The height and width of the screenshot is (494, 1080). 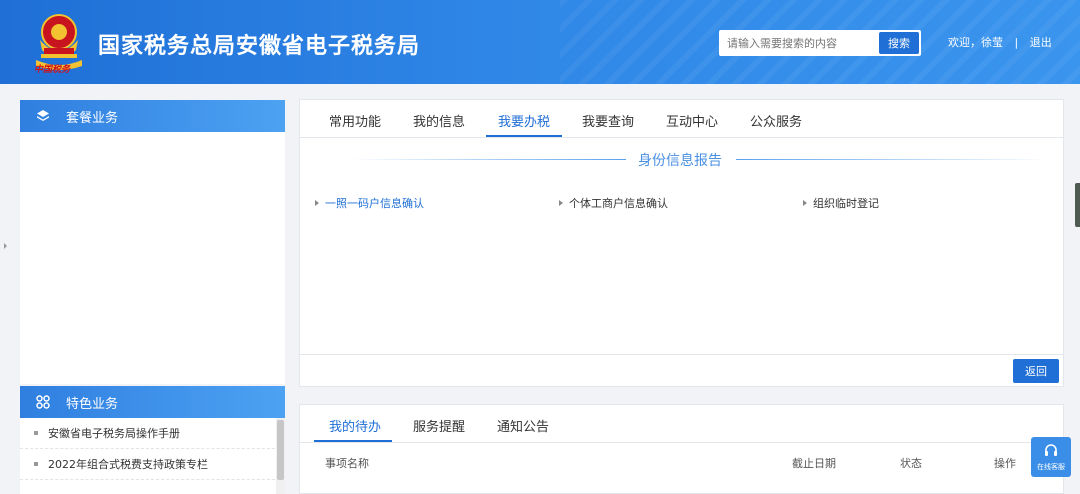 What do you see at coordinates (355, 425) in the screenshot?
I see `tab-my-todo: 我的待办` at bounding box center [355, 425].